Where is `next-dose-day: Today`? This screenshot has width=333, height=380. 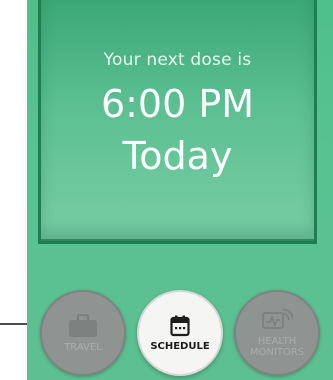
next-dose-day: Today is located at coordinates (177, 156).